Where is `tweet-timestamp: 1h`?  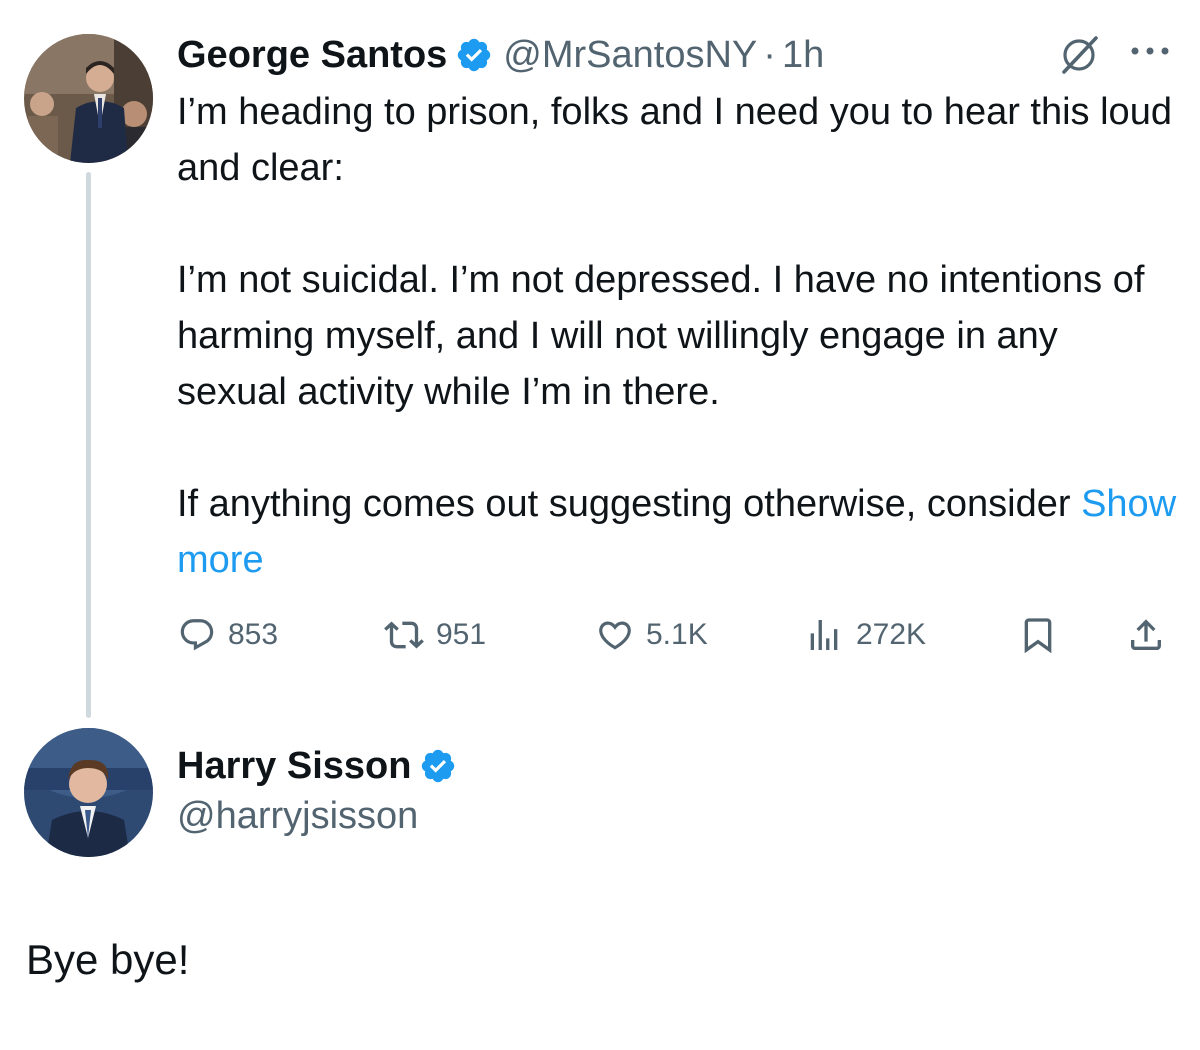 tweet-timestamp: 1h is located at coordinates (803, 55).